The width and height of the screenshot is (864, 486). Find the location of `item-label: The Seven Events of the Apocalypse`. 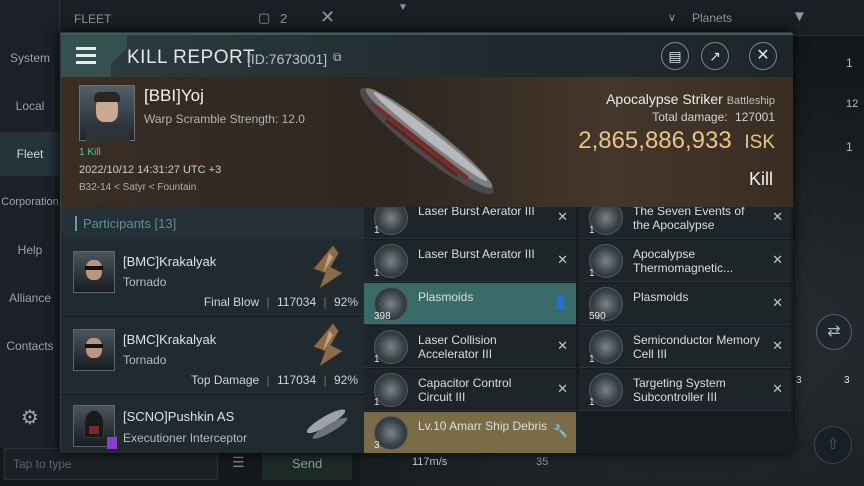

item-label: The Seven Events of the Apocalypse is located at coordinates (689, 219).